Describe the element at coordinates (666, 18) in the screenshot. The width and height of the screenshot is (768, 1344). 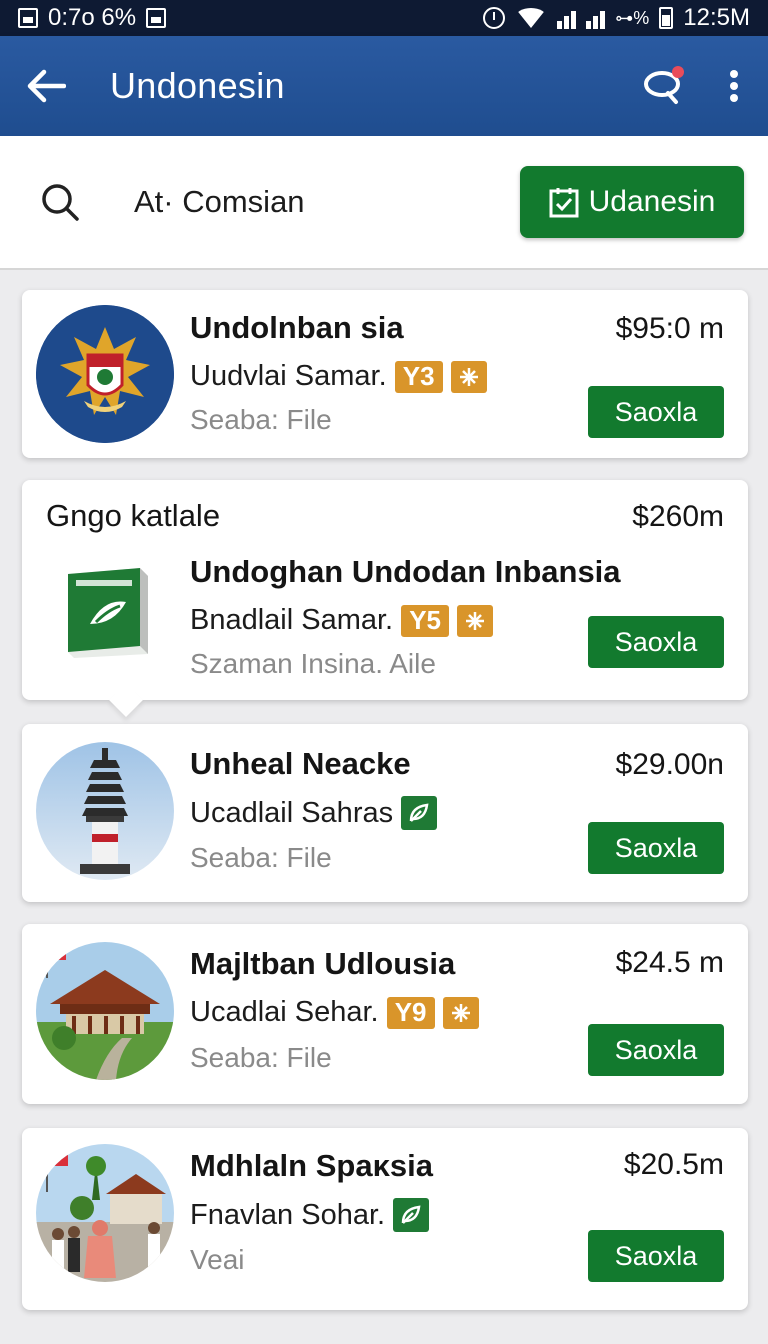
I see `battery-icon` at that location.